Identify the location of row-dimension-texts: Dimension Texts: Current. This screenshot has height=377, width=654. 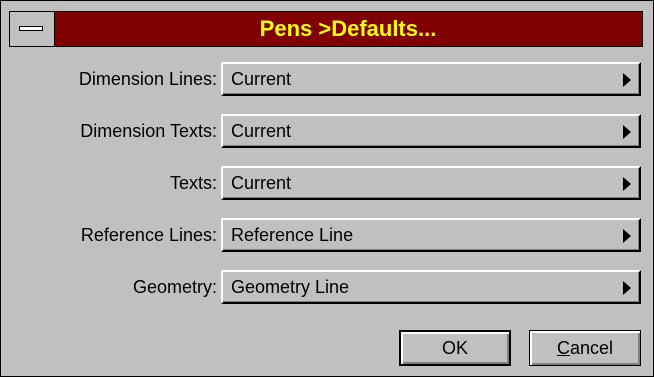
(326, 131).